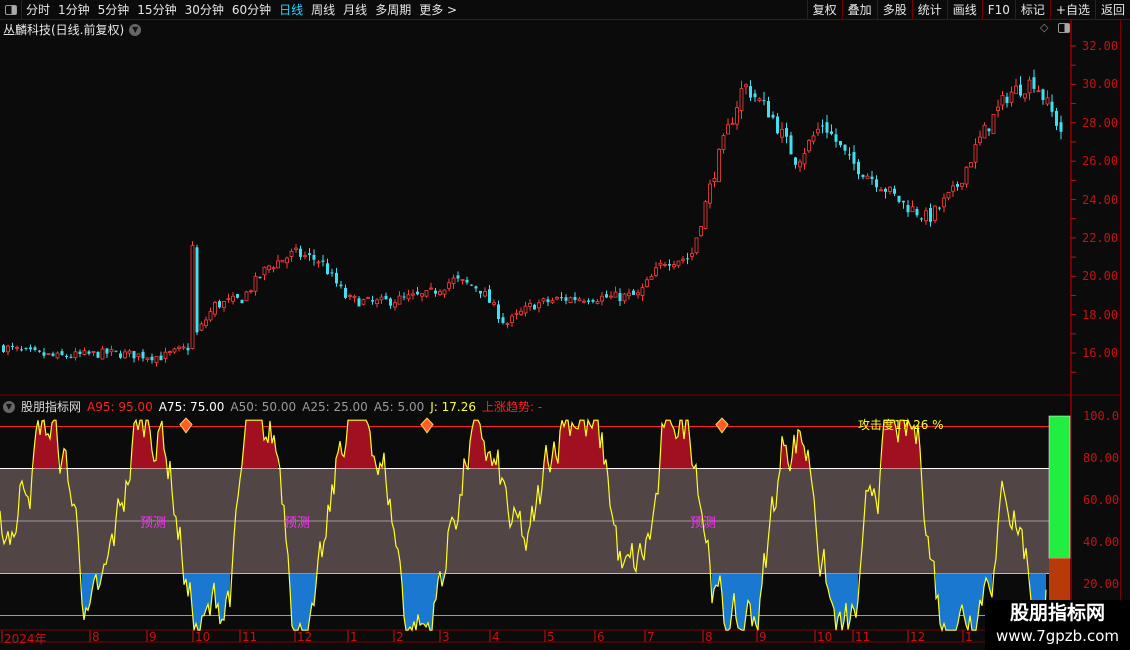 Image resolution: width=1130 pixels, height=650 pixels. What do you see at coordinates (156, 9) in the screenshot?
I see `period-tab: 15分钟` at bounding box center [156, 9].